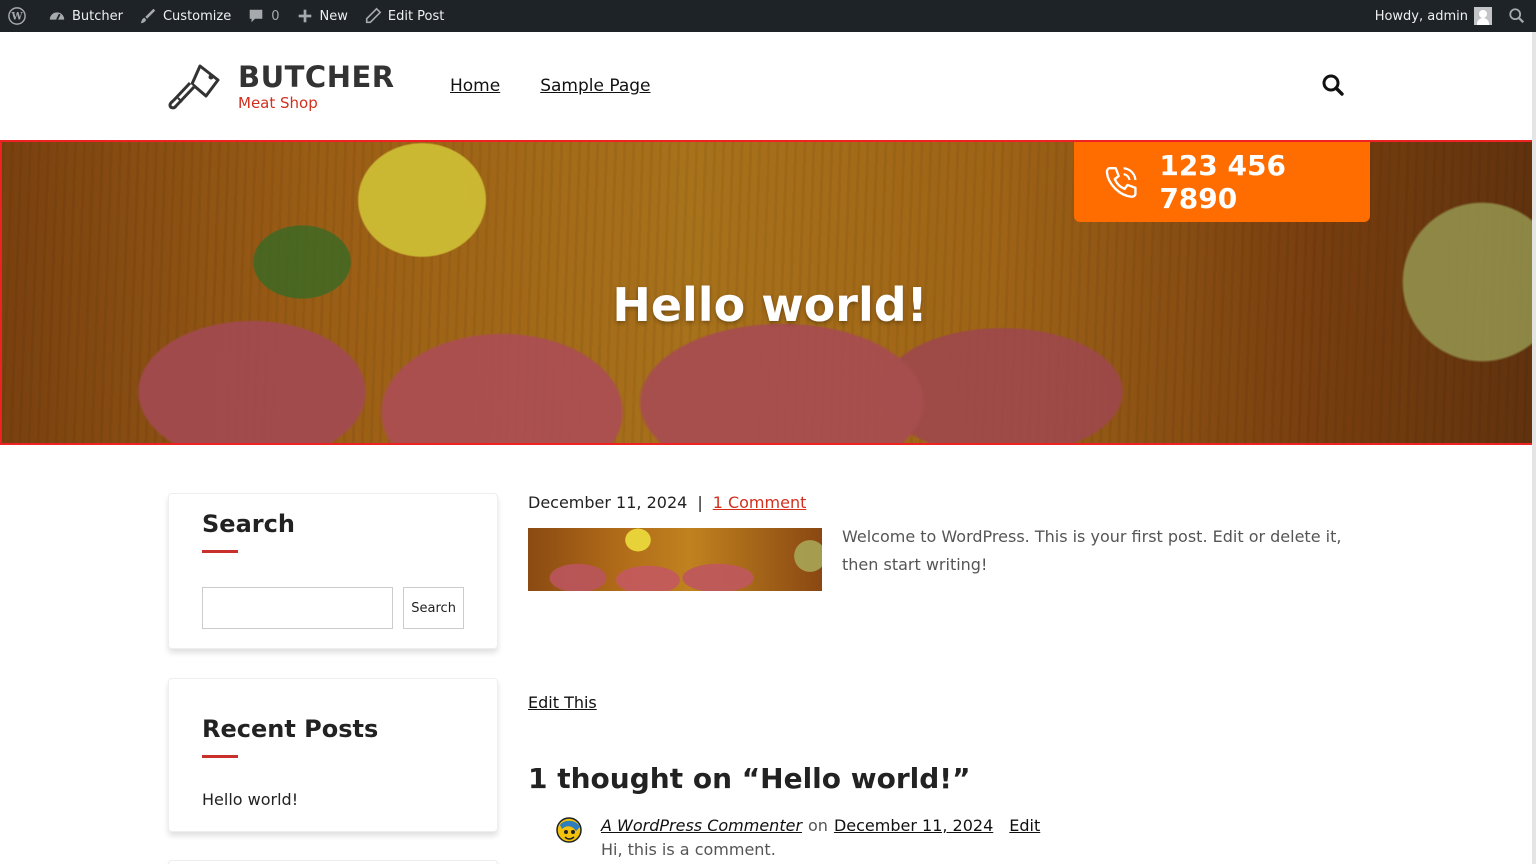 The width and height of the screenshot is (1536, 864). I want to click on sidebar-widget-partial, so click(333, 862).